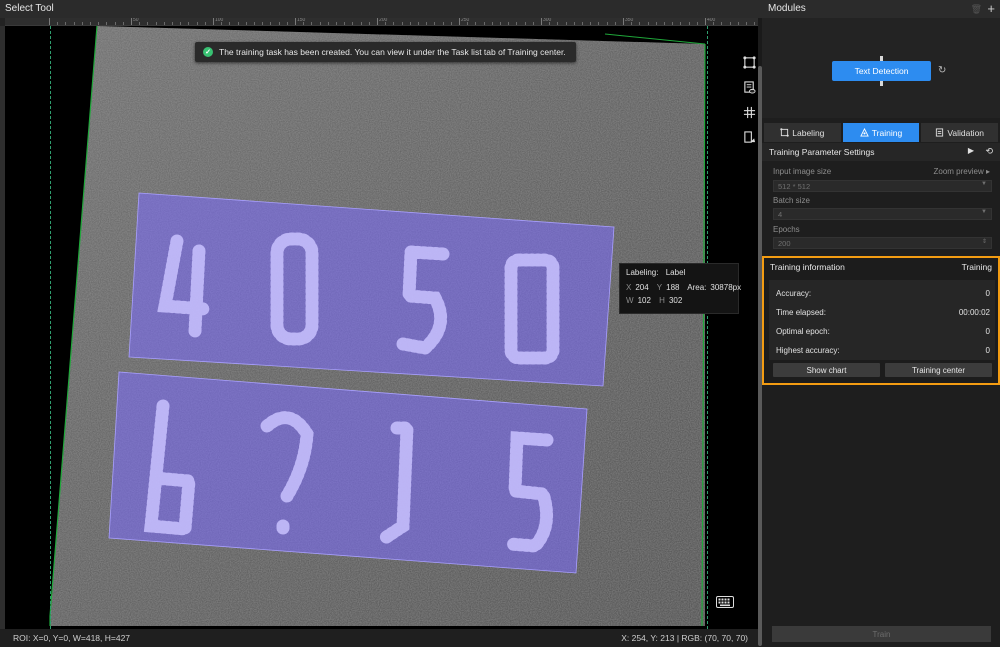 Image resolution: width=1000 pixels, height=647 pixels. Describe the element at coordinates (881, 58) in the screenshot. I see `node-input-pin` at that location.